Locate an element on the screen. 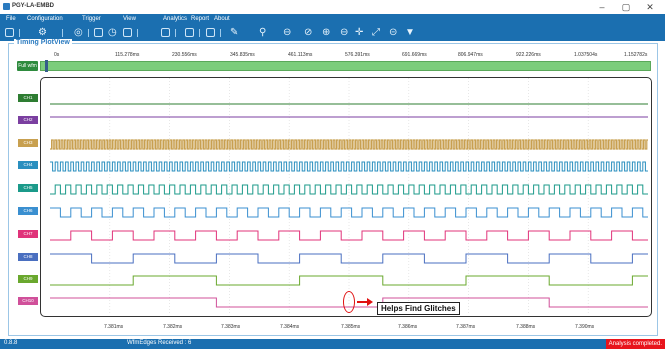 Image resolution: width=665 pixels, height=349 pixels. top-axis-label: 115.278ms is located at coordinates (127, 55).